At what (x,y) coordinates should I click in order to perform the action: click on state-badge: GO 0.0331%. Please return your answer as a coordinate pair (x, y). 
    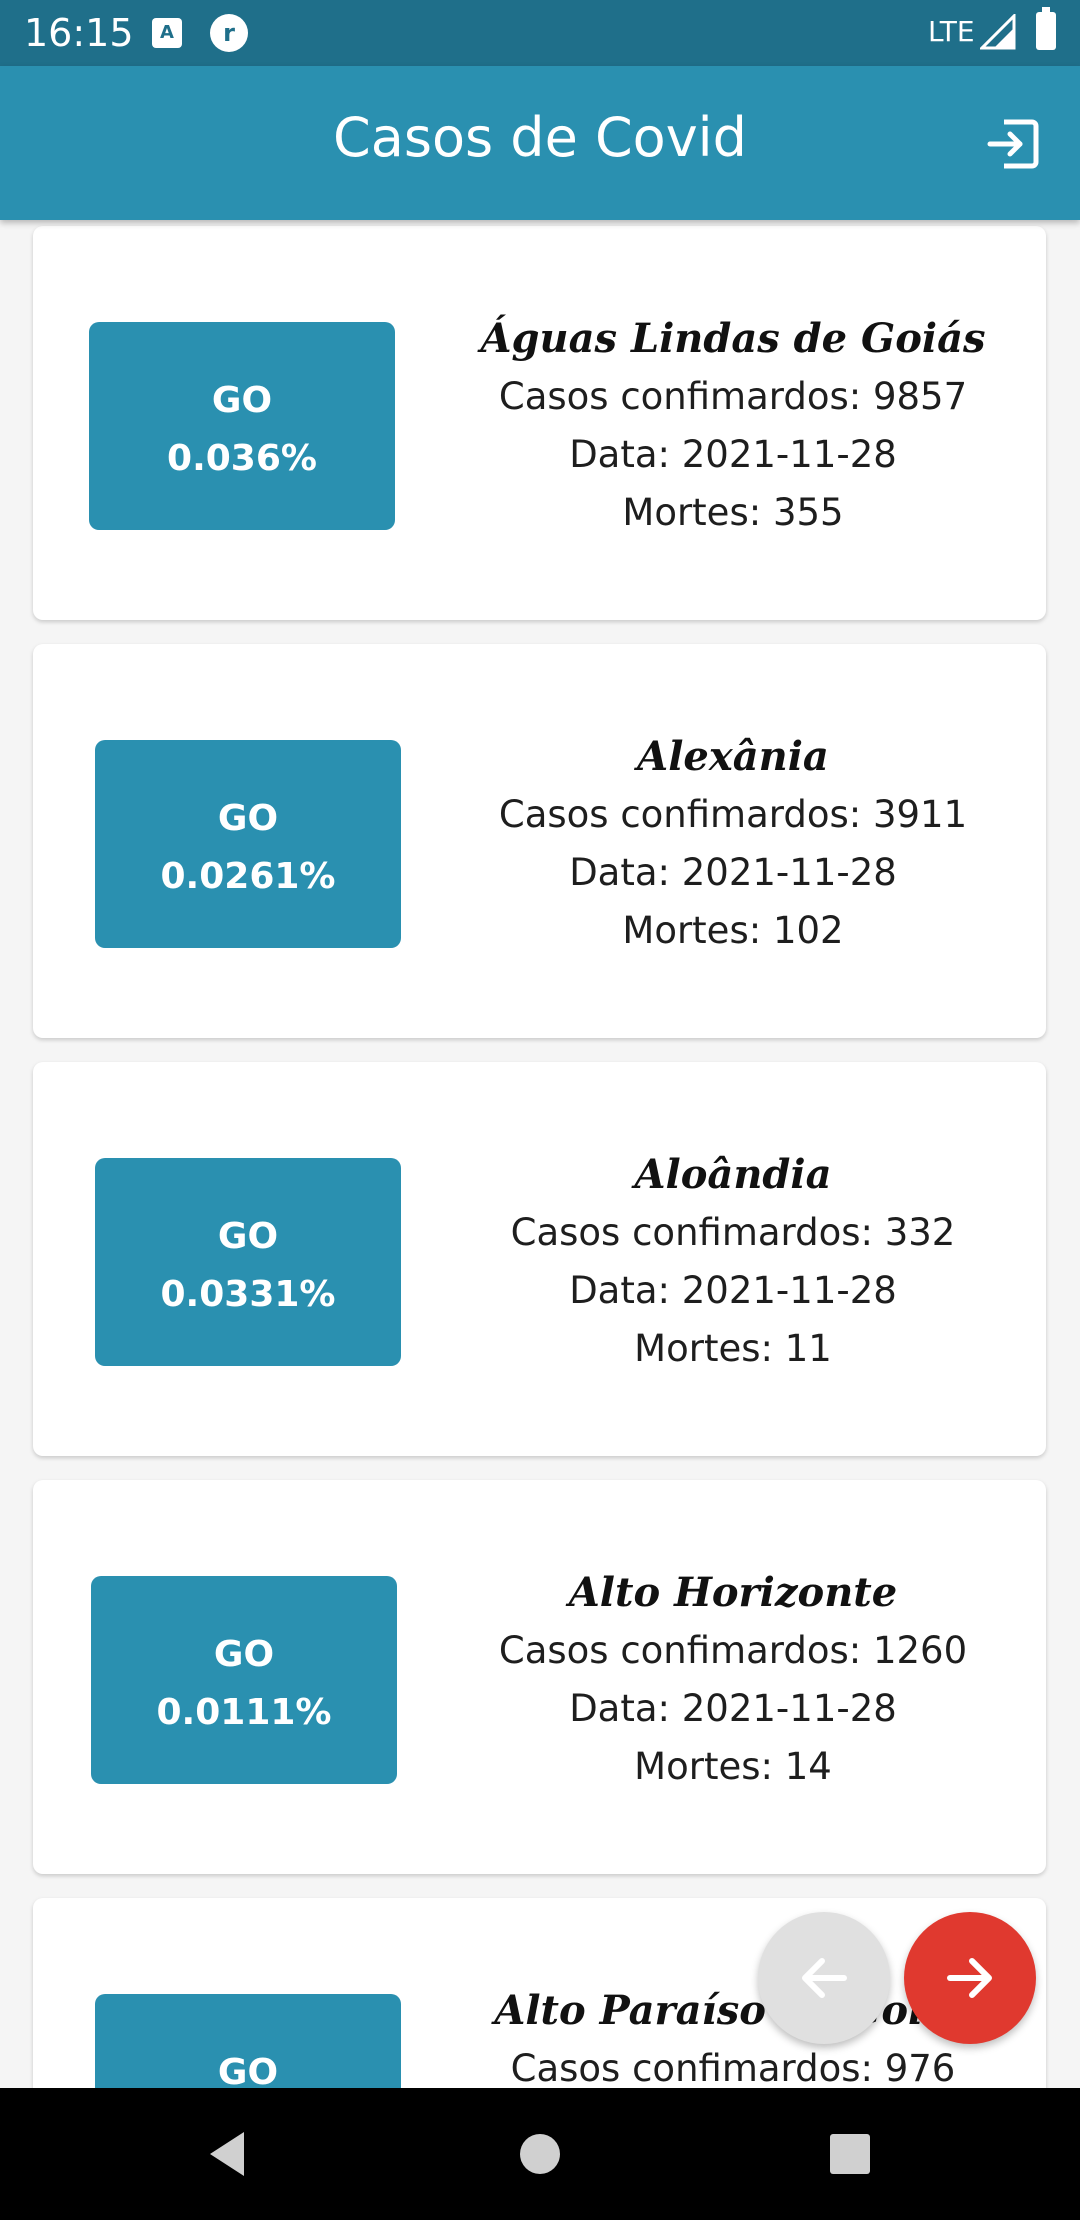
    Looking at the image, I should click on (248, 1262).